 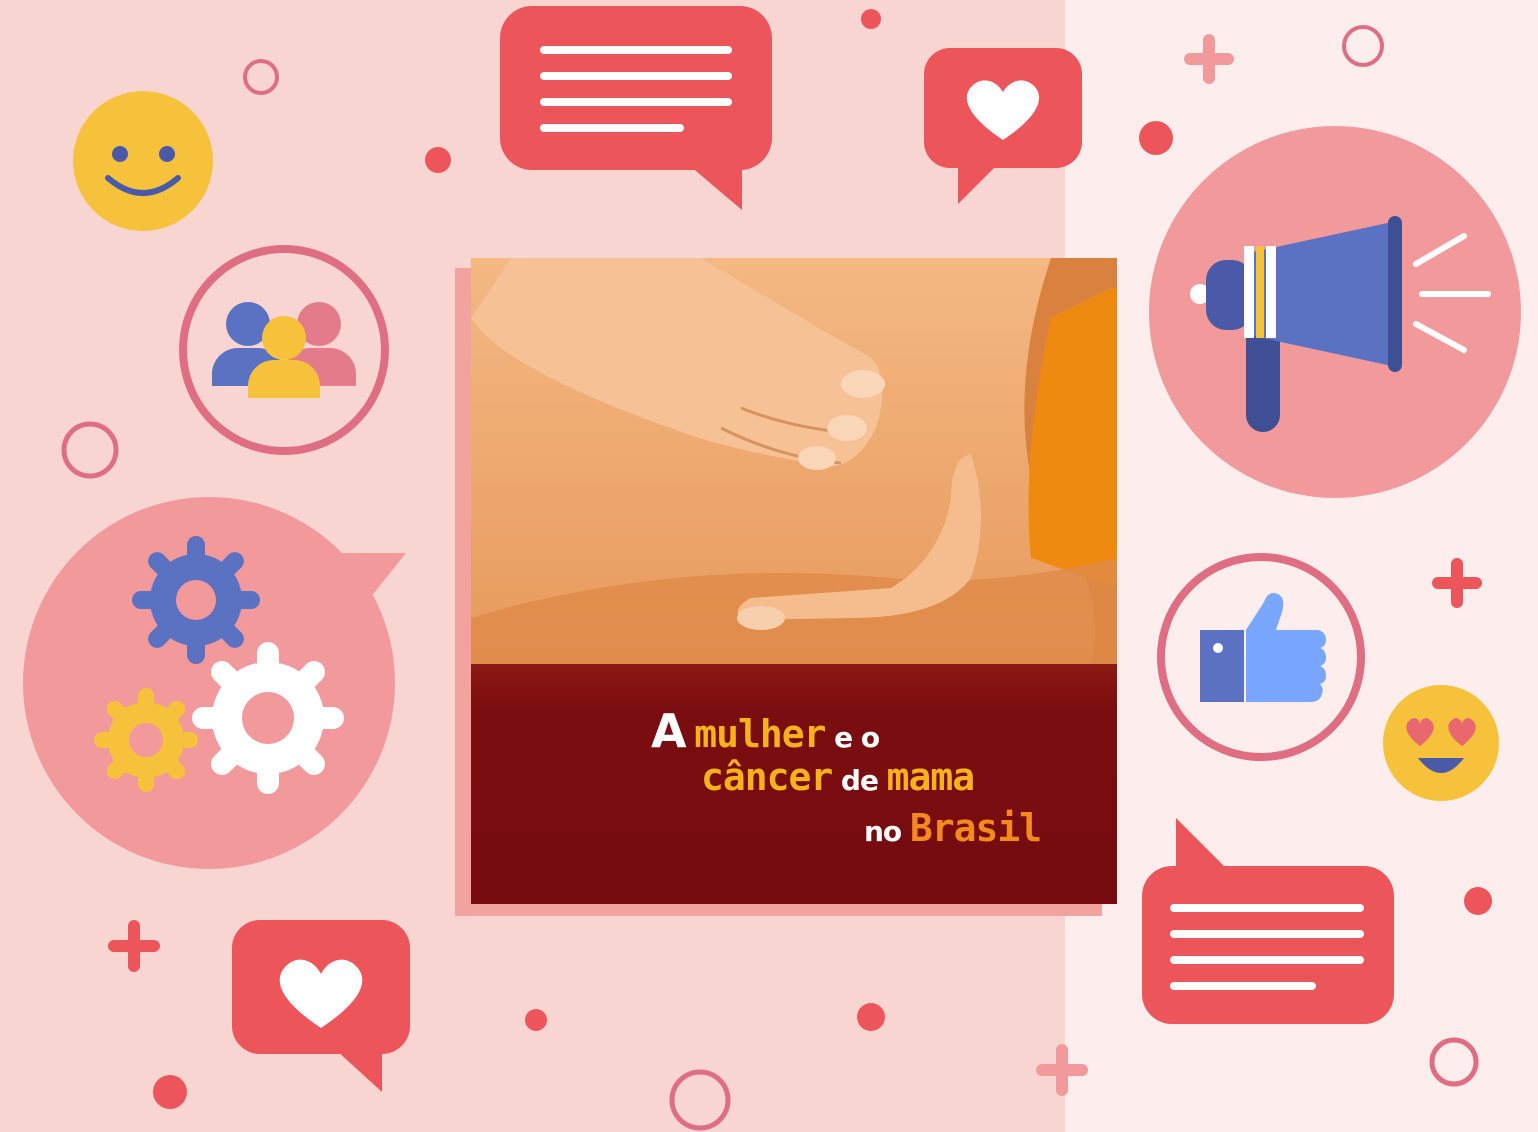 I want to click on people-group-icon, so click(x=284, y=350).